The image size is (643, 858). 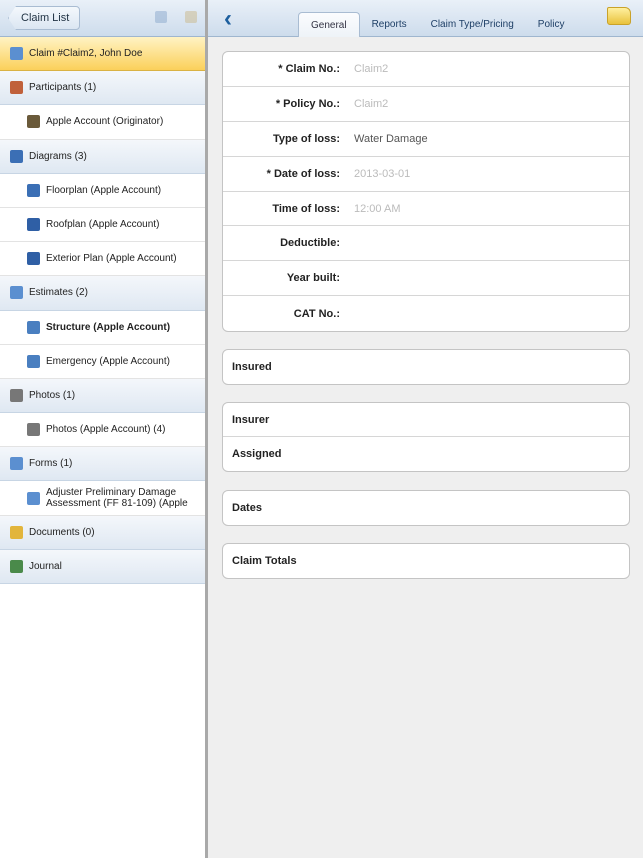 I want to click on back-chevron-icon: ‹, so click(x=228, y=19).